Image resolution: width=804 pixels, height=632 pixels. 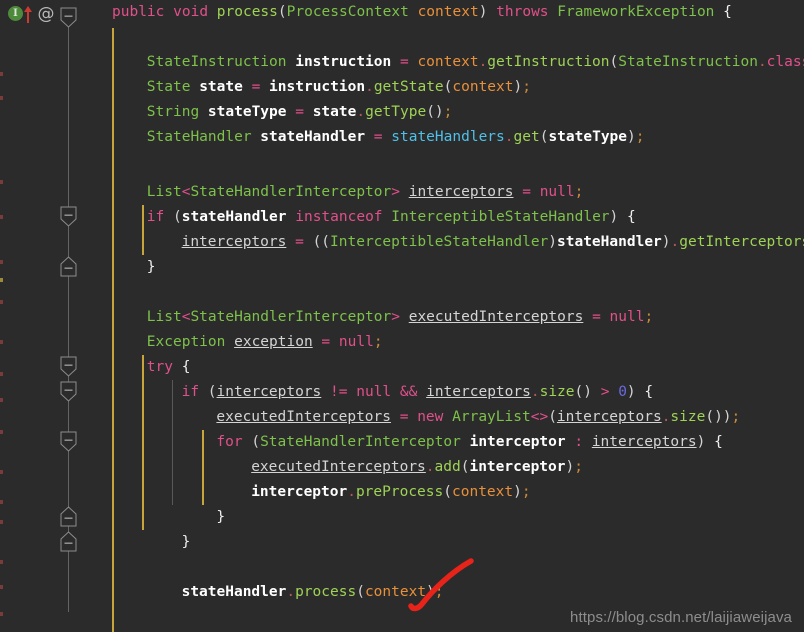 I want to click on fold-marker-for-end-icon, so click(x=68, y=516).